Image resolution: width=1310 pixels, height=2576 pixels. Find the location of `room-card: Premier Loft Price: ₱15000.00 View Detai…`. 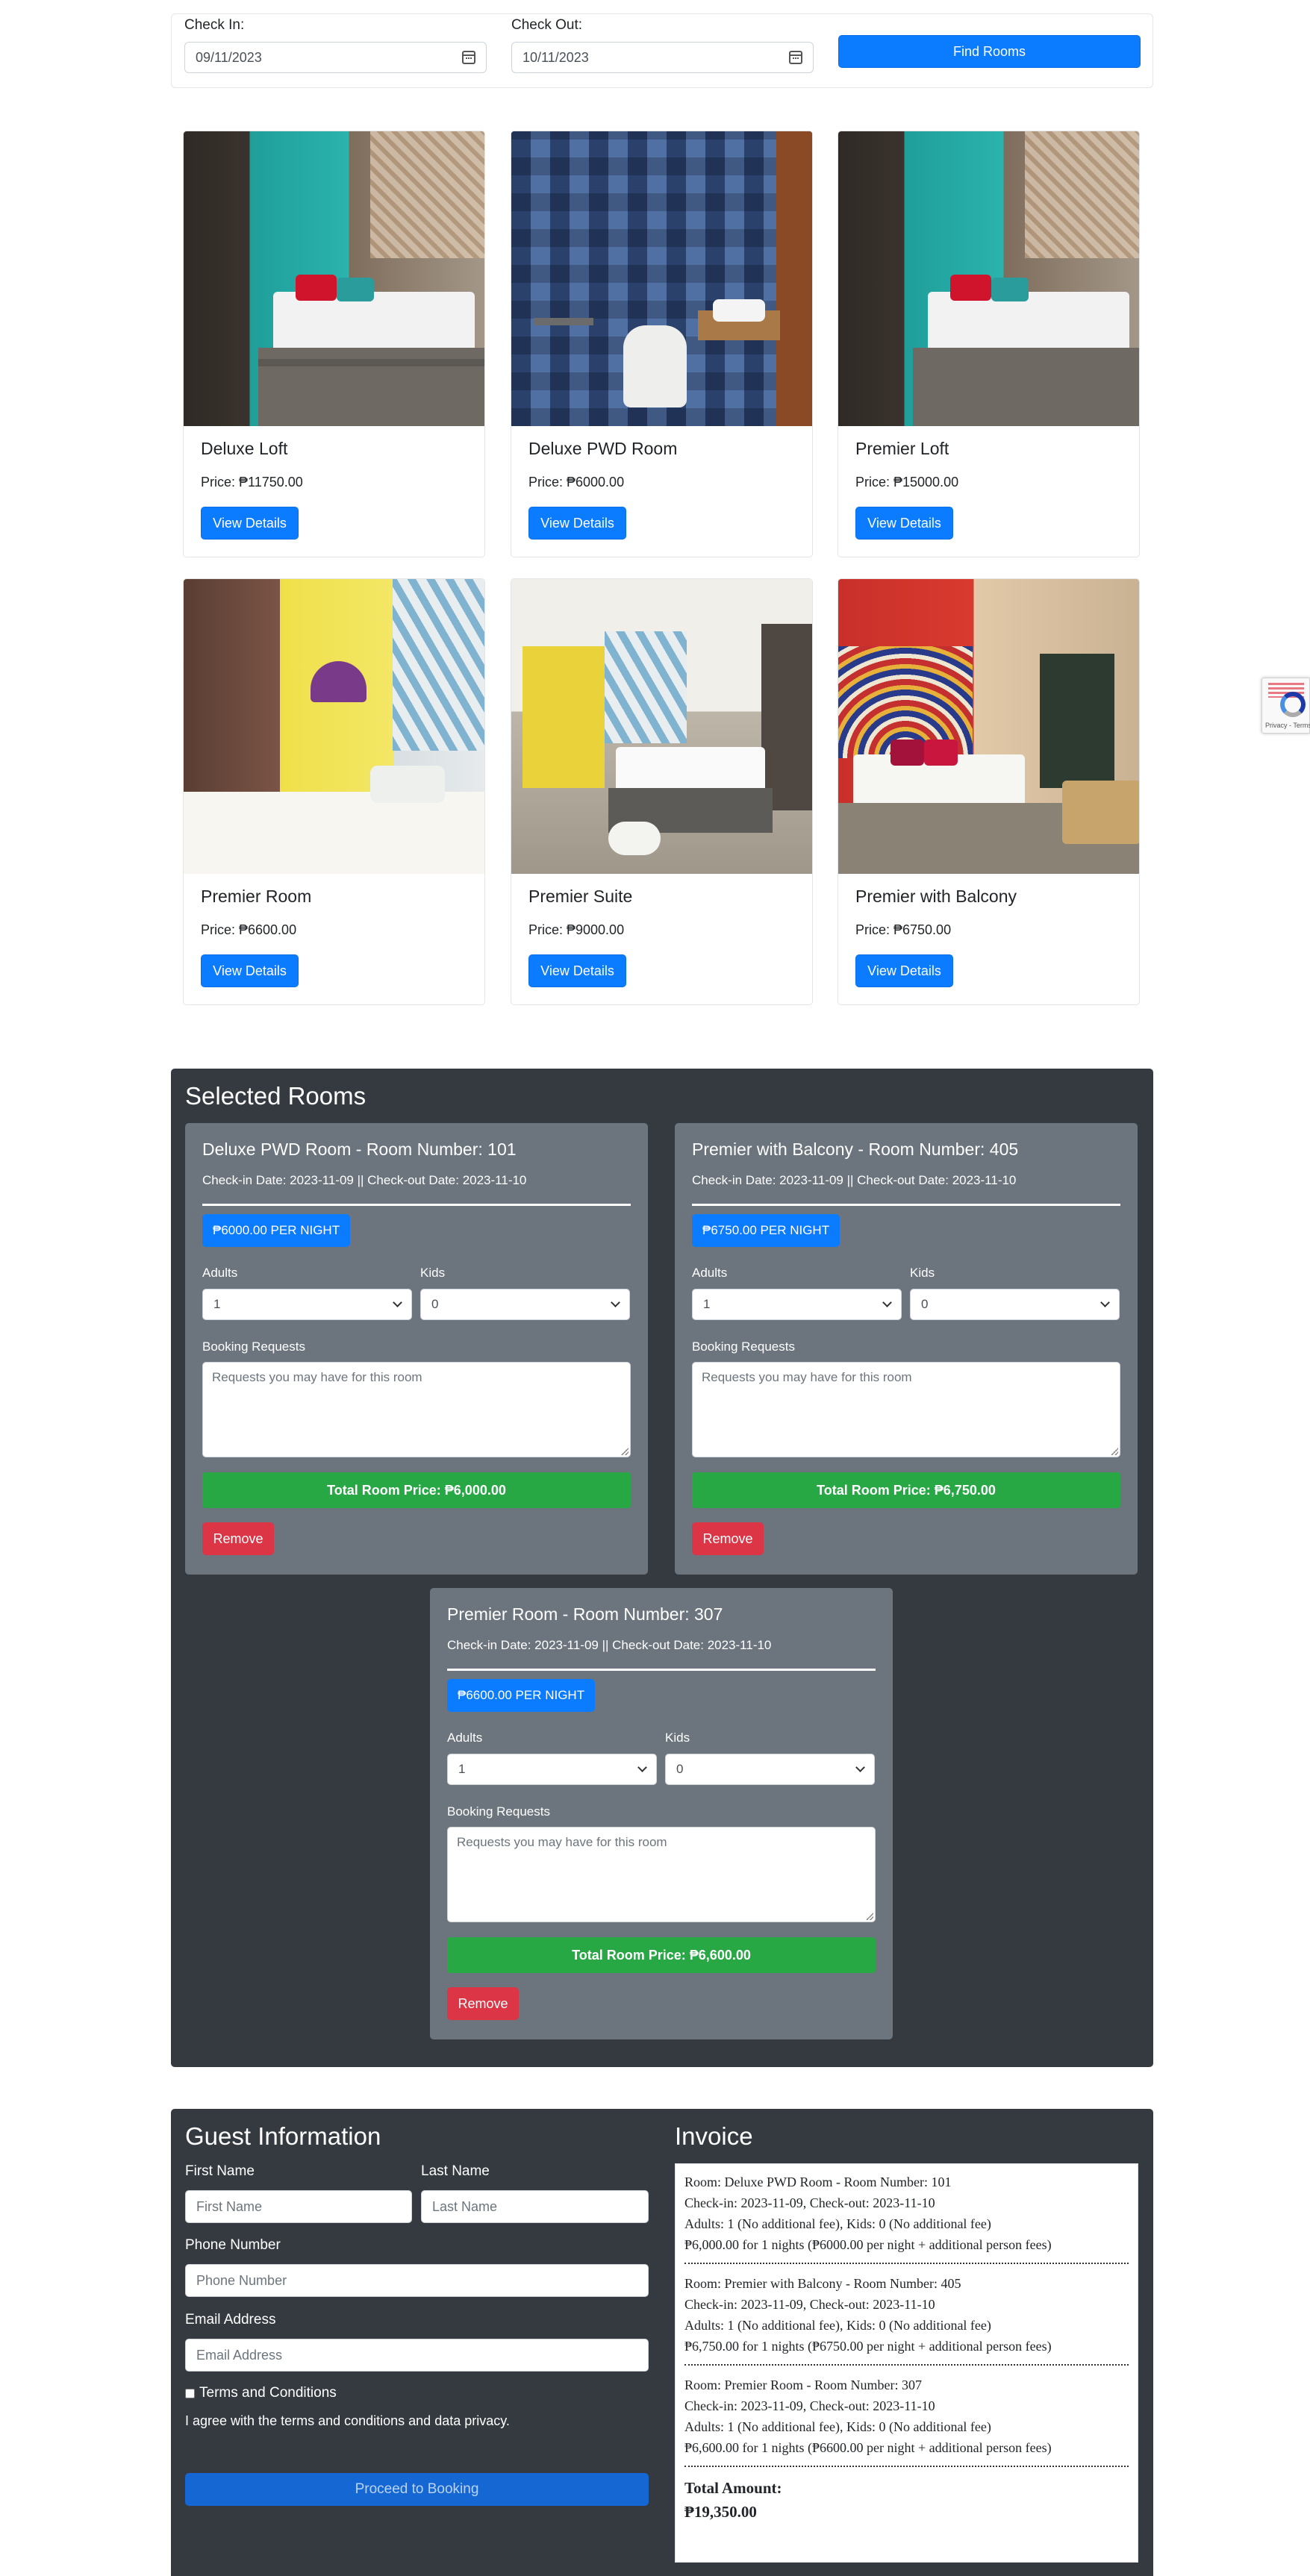

room-card: Premier Loft Price: ₱15000.00 View Detai… is located at coordinates (989, 344).